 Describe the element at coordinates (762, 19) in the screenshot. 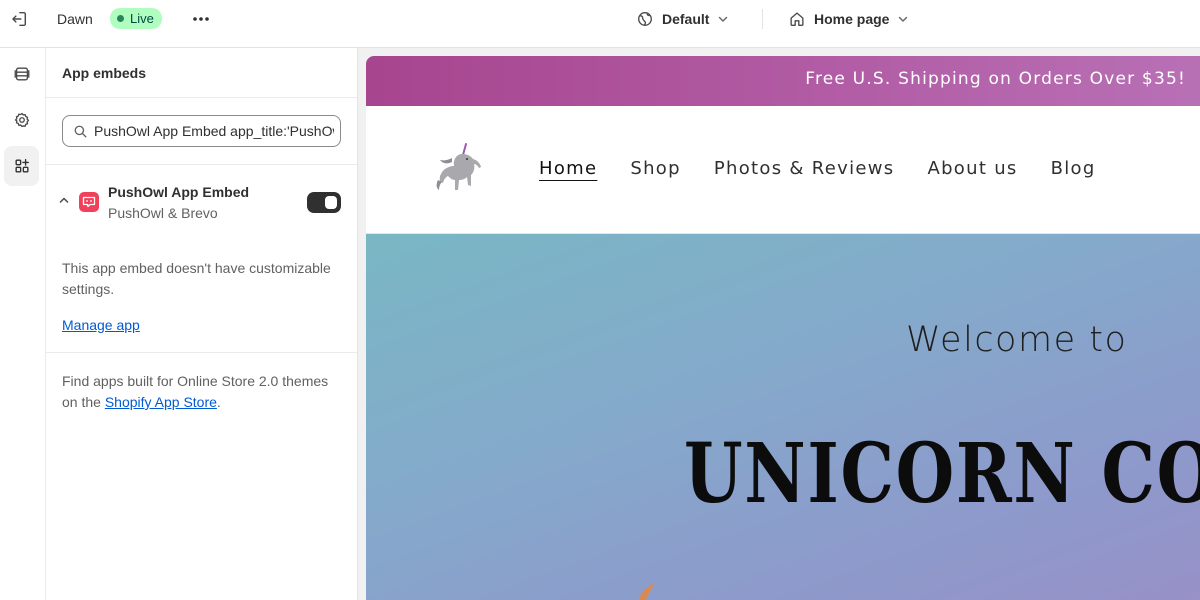

I see `topbar-divider` at that location.